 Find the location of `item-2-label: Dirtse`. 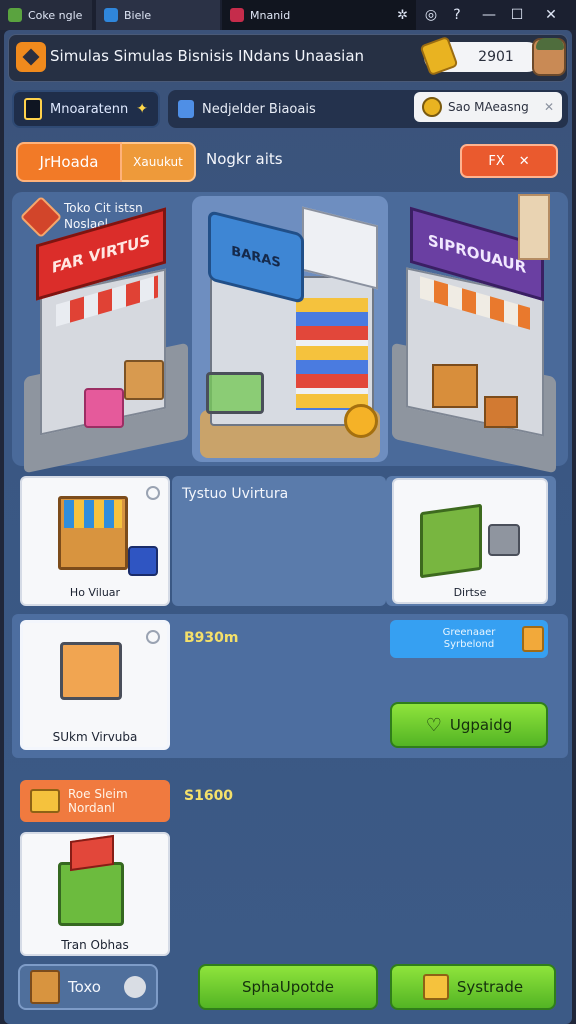

item-2-label: Dirtse is located at coordinates (470, 592).